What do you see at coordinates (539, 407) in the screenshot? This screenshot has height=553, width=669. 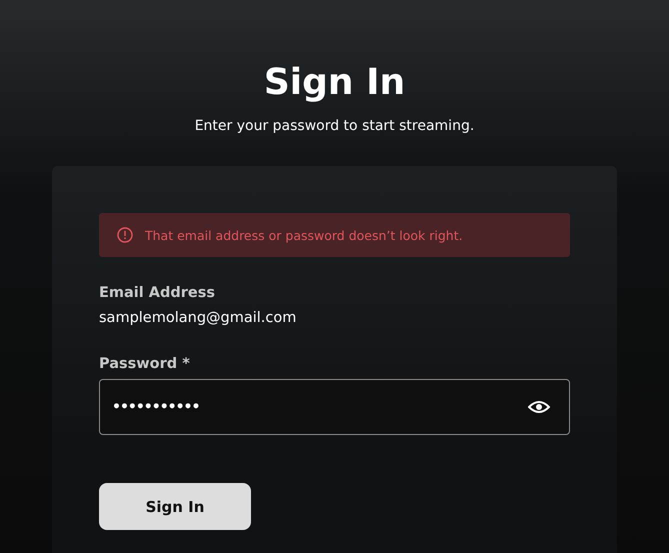 I see `eye-icon` at bounding box center [539, 407].